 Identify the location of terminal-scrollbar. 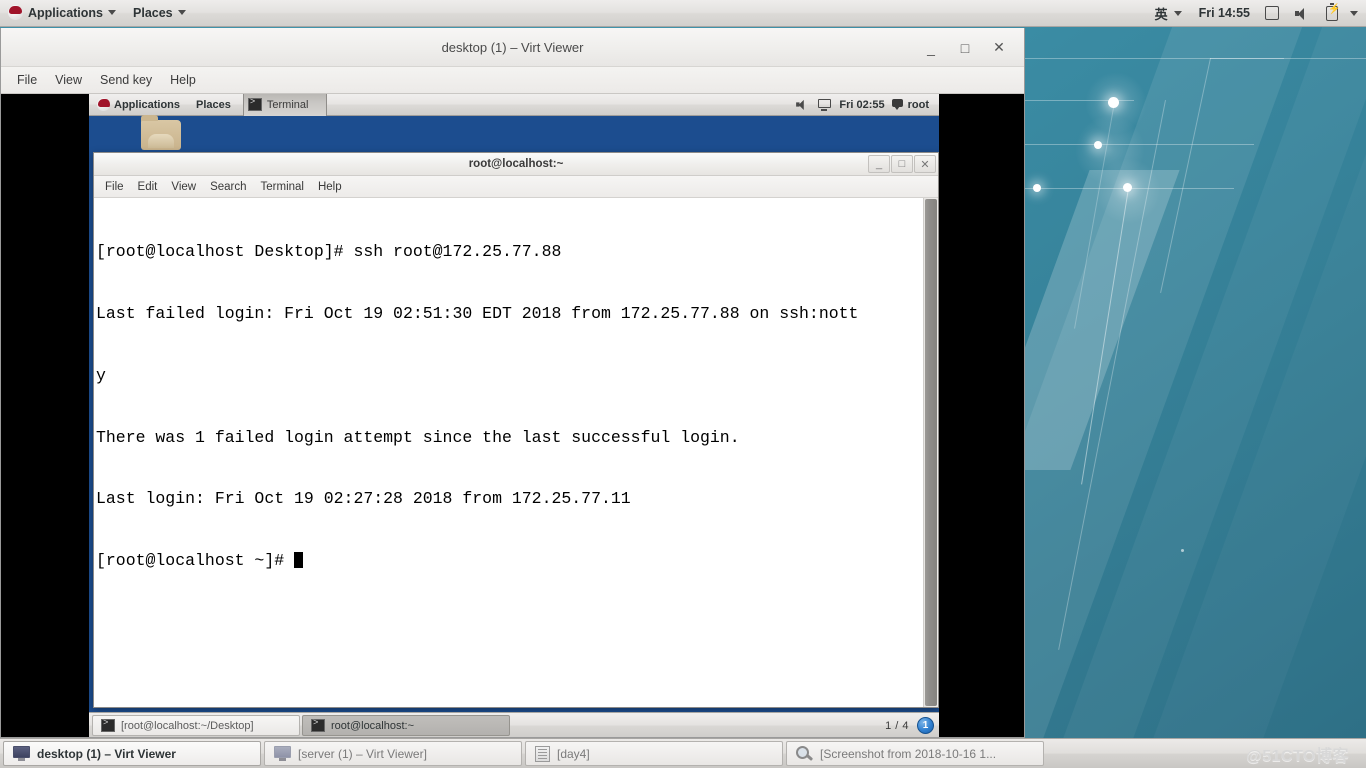
(930, 452).